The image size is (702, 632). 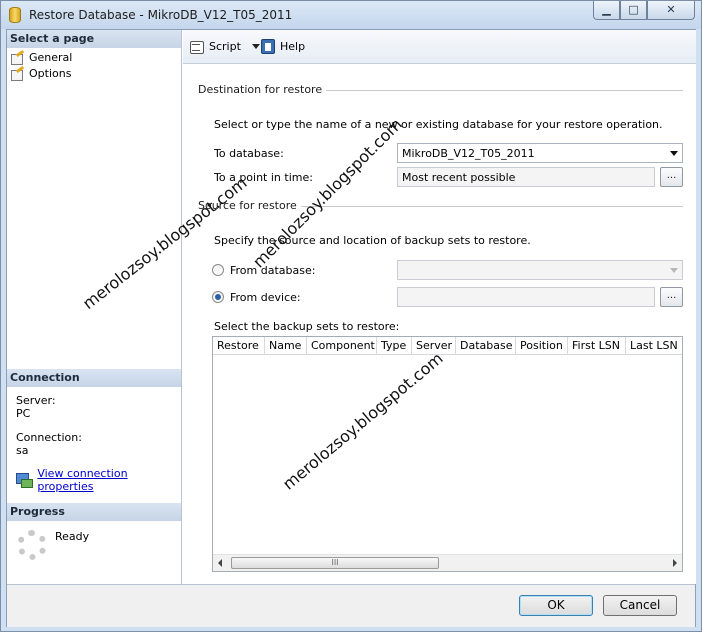 I want to click on view-connection-properties: View connection properties, so click(x=98, y=480).